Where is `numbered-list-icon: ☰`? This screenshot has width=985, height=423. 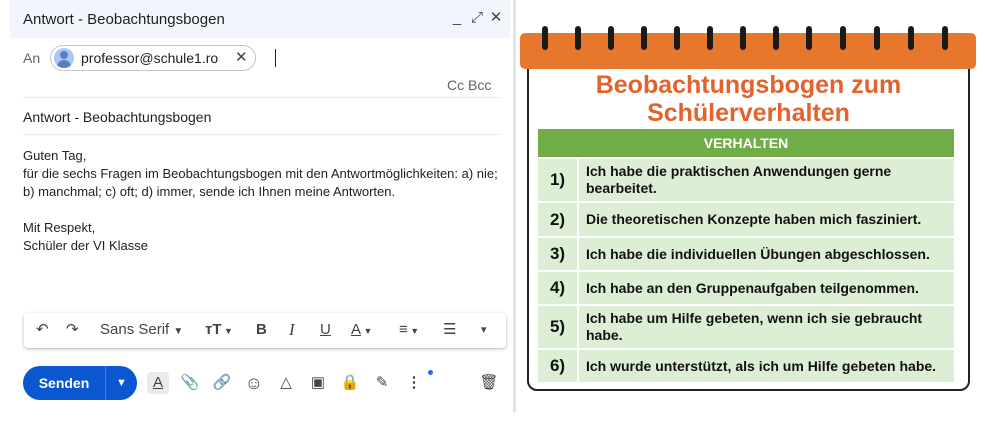 numbered-list-icon: ☰ is located at coordinates (449, 330).